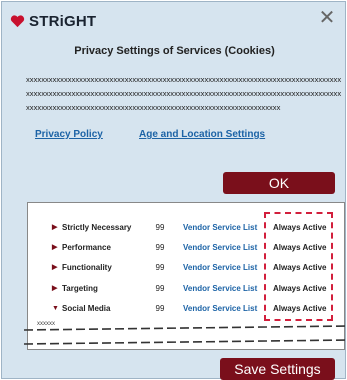 This screenshot has height=380, width=347. What do you see at coordinates (86, 247) in the screenshot?
I see `category-label: Performance` at bounding box center [86, 247].